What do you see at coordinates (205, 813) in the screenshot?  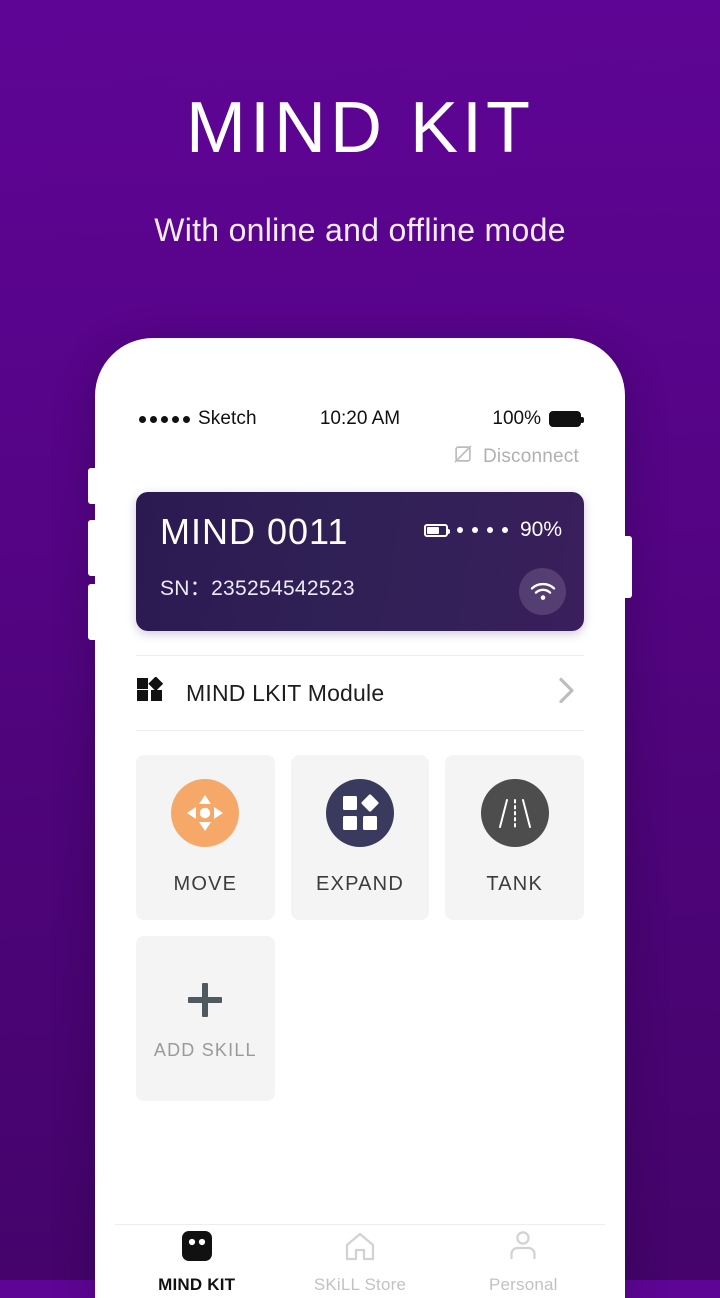 I see `move-dpad-icon` at bounding box center [205, 813].